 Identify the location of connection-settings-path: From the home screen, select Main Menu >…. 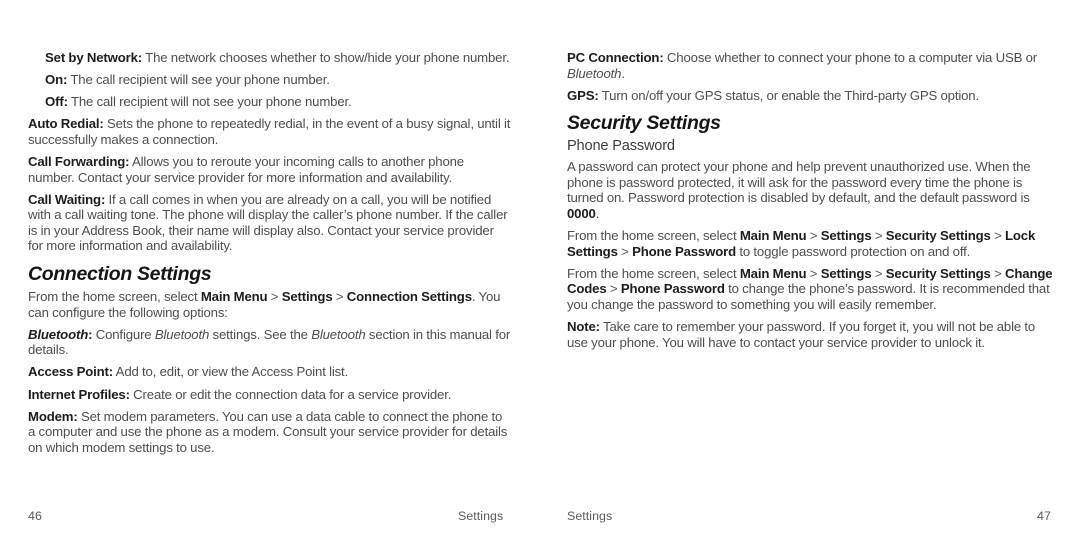
(270, 304).